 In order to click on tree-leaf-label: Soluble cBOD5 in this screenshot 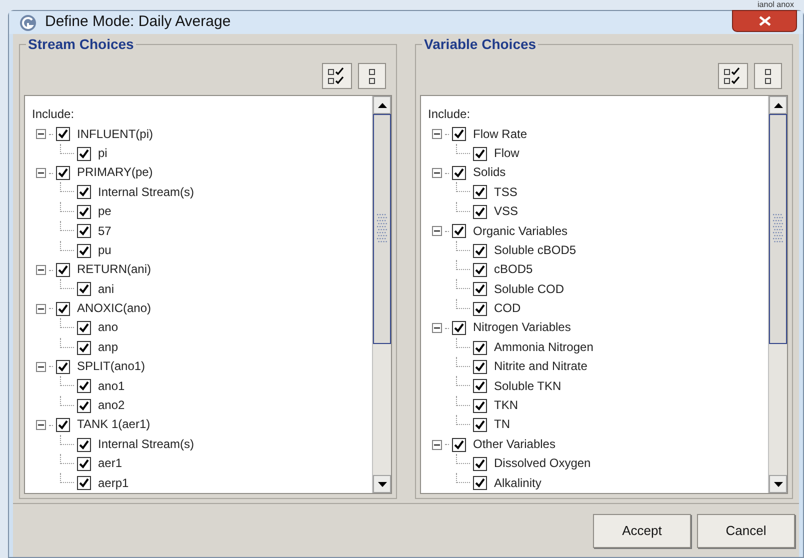, I will do `click(535, 250)`.